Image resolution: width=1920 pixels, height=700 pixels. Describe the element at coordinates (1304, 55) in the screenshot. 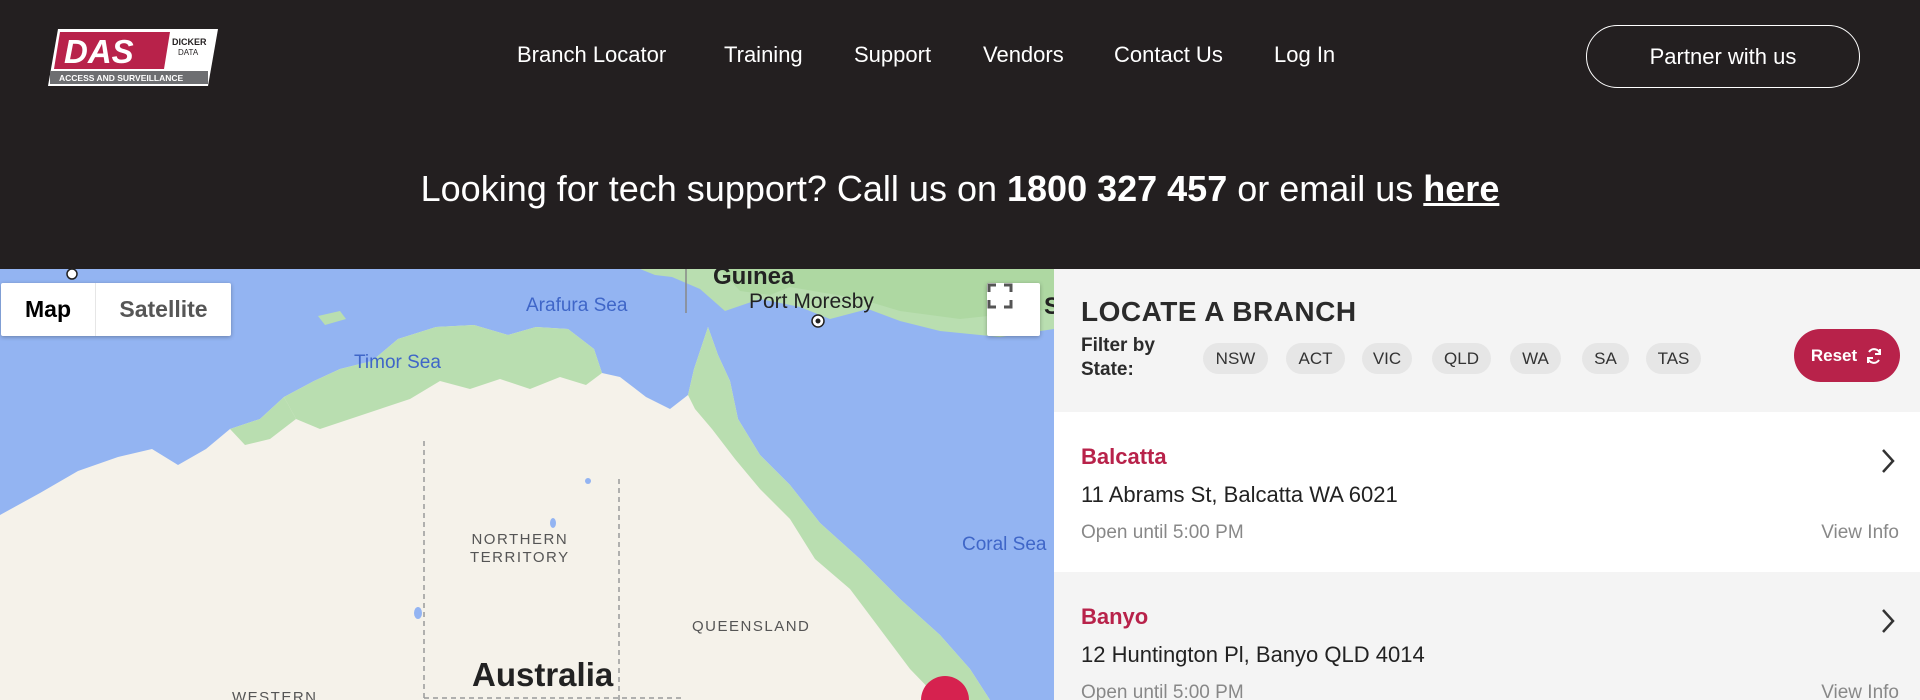

I see `nav-log-in: Log In` at that location.